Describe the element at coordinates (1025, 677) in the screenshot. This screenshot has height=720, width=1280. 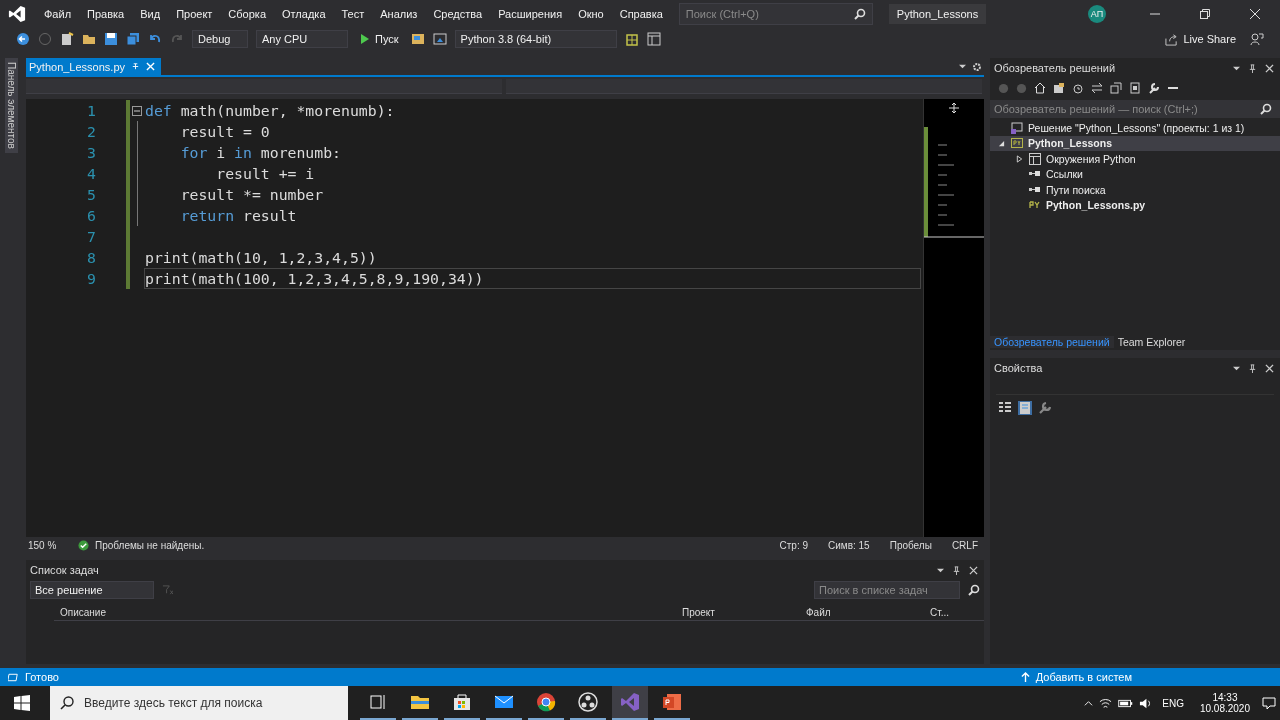
I see `upload-icon` at that location.